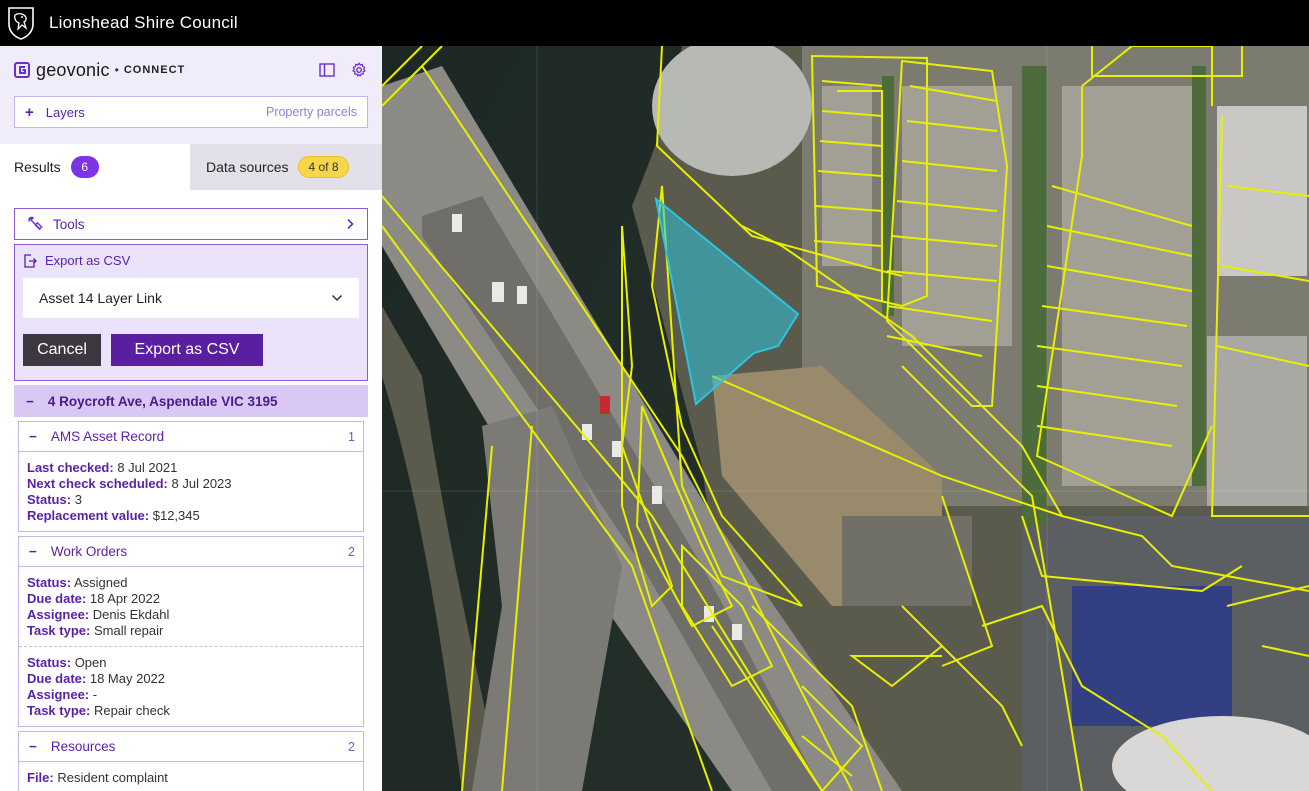 This screenshot has width=1309, height=791. I want to click on record: File: Resident complaint, so click(191, 776).